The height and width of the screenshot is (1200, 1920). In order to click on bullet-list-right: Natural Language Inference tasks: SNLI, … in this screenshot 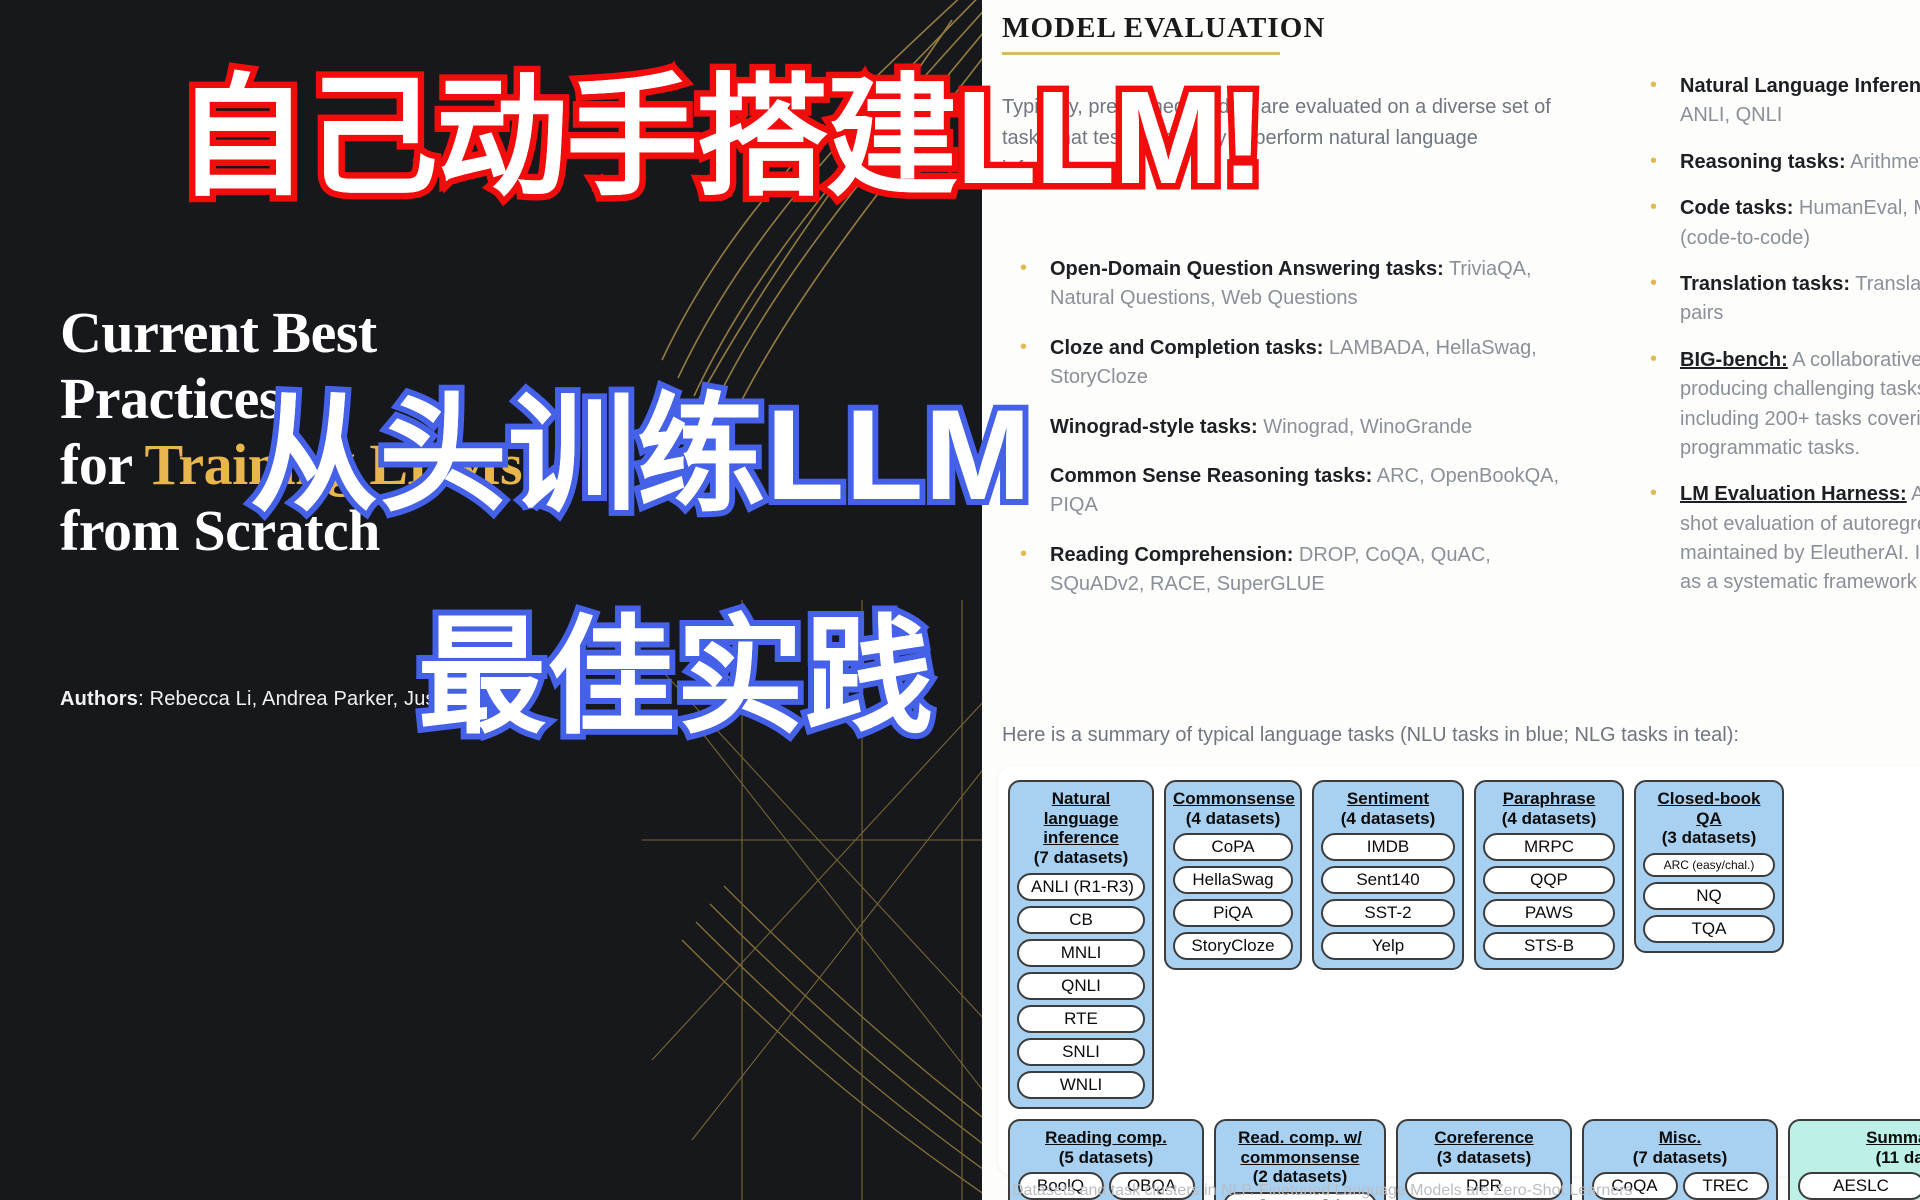, I will do `click(1776, 343)`.